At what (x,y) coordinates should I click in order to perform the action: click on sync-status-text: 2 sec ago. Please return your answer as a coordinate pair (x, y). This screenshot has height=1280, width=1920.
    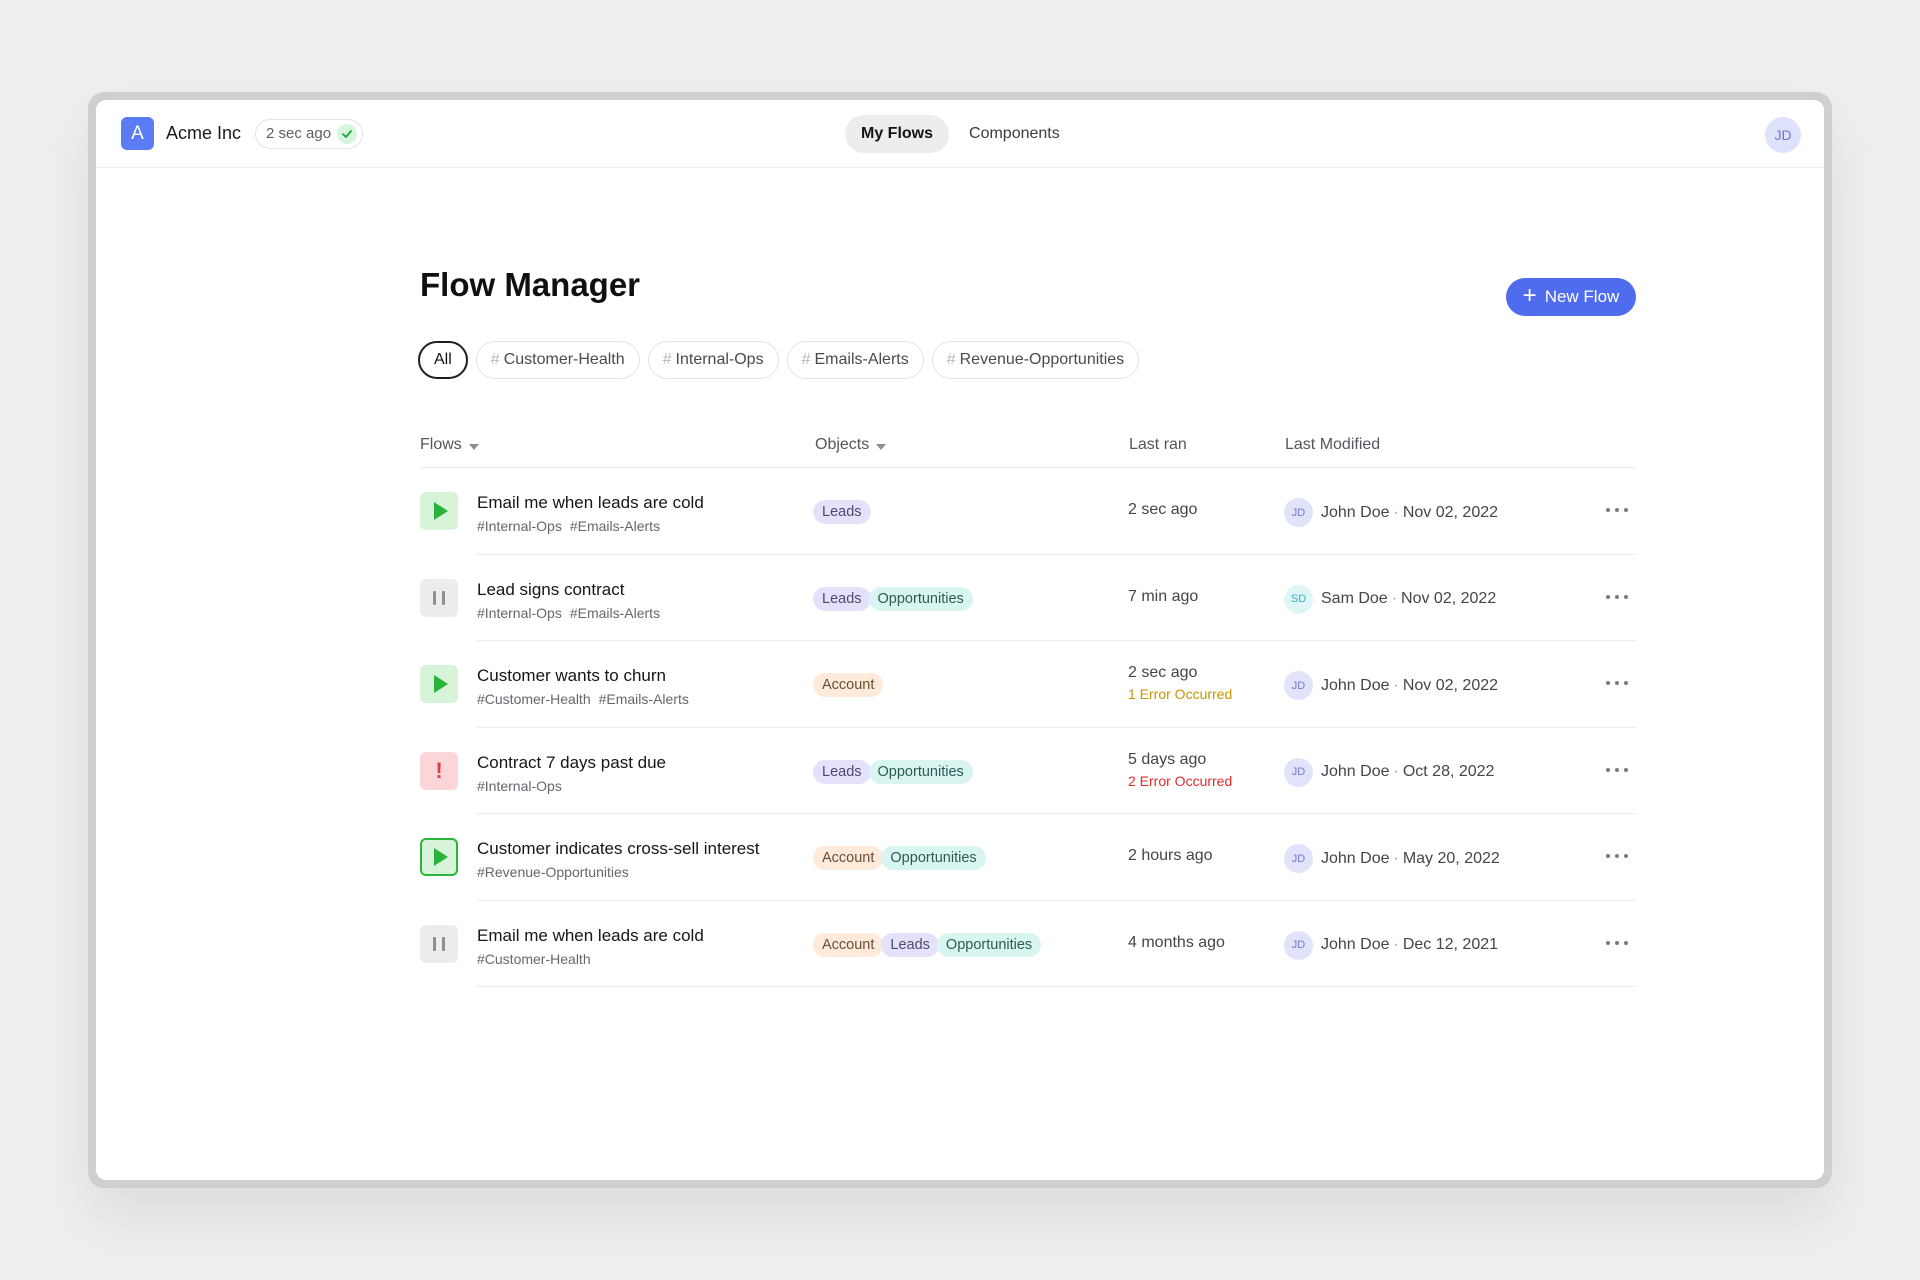
    Looking at the image, I should click on (299, 133).